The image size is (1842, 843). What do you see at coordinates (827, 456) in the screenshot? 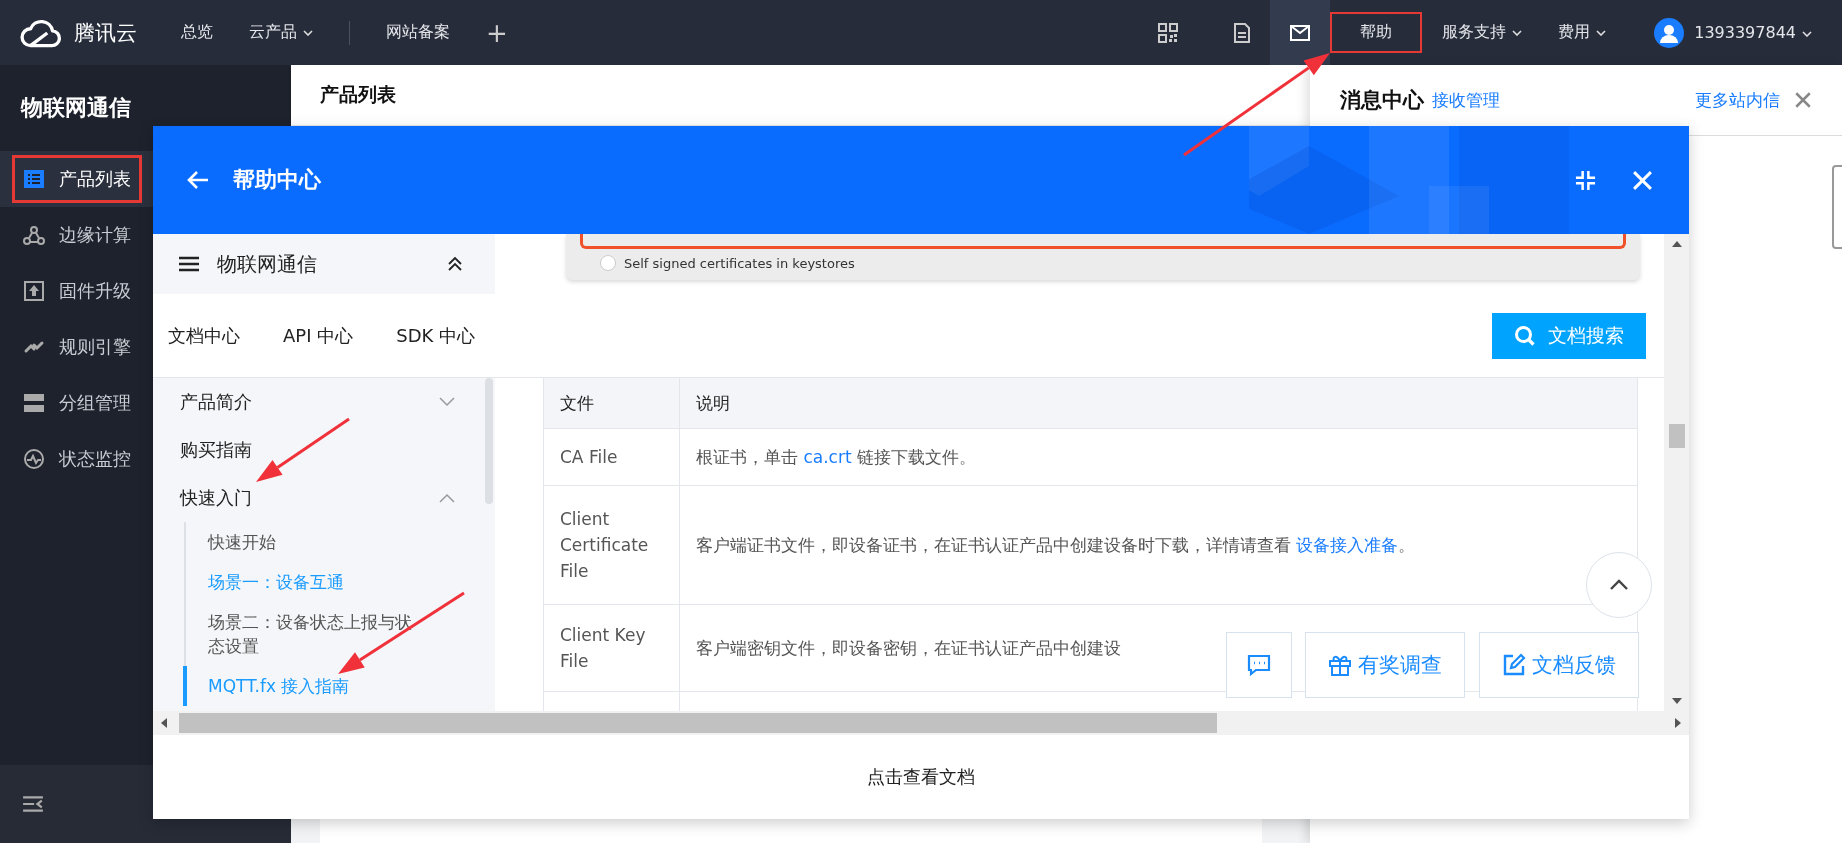
I see `doc-link: ca.crt` at bounding box center [827, 456].